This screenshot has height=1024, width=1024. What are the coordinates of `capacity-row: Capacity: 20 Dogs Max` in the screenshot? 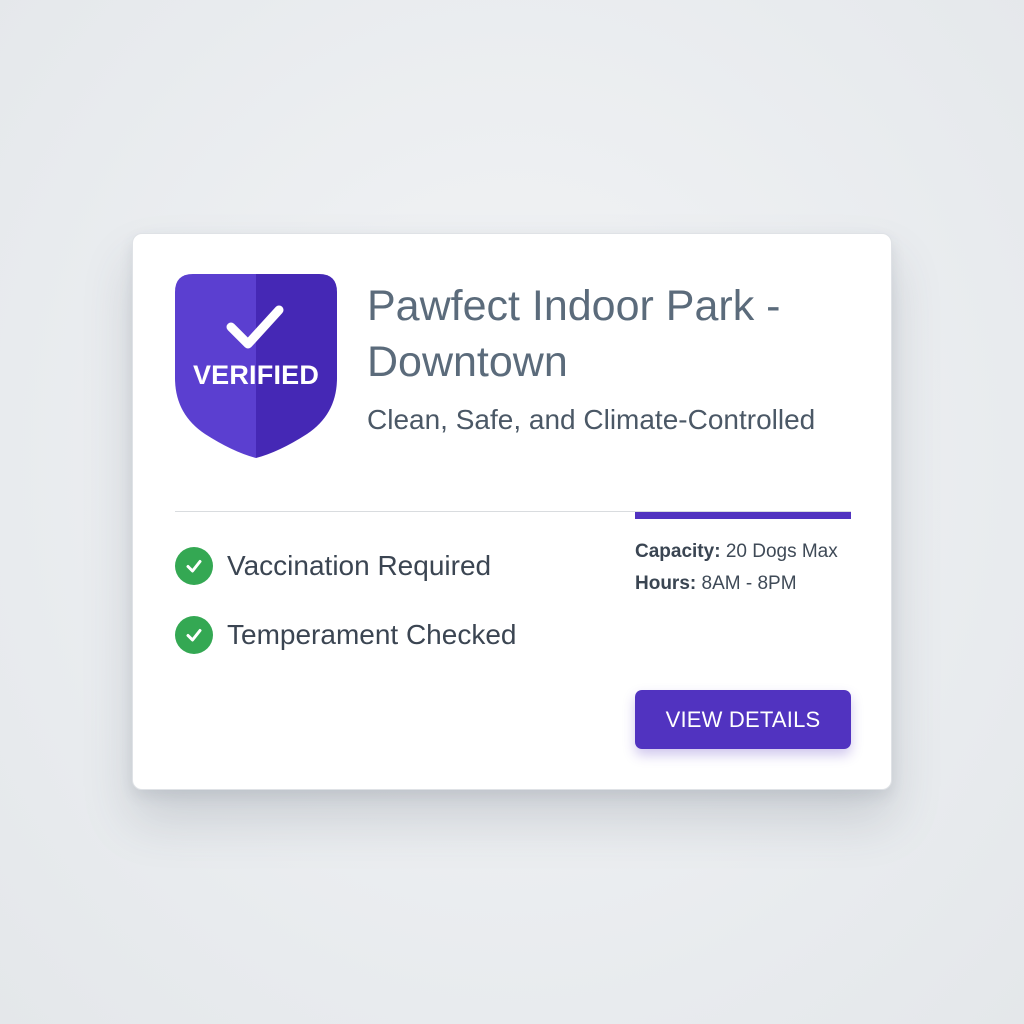 It's located at (736, 552).